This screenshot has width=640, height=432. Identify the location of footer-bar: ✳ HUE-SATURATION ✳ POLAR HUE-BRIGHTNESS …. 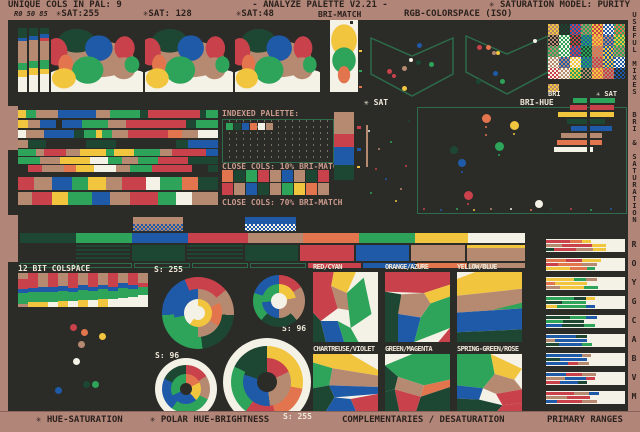
(320, 422).